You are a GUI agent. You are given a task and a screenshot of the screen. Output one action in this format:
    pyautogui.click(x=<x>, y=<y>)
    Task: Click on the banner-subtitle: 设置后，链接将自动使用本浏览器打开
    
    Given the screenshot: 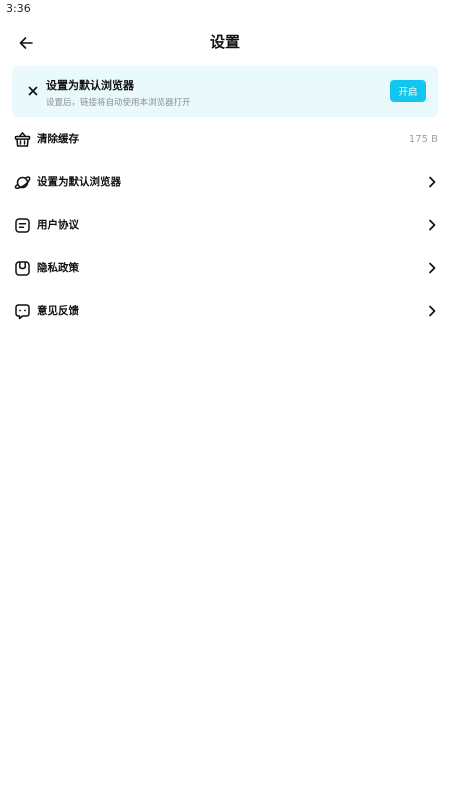 What is the action you would take?
    pyautogui.click(x=118, y=103)
    